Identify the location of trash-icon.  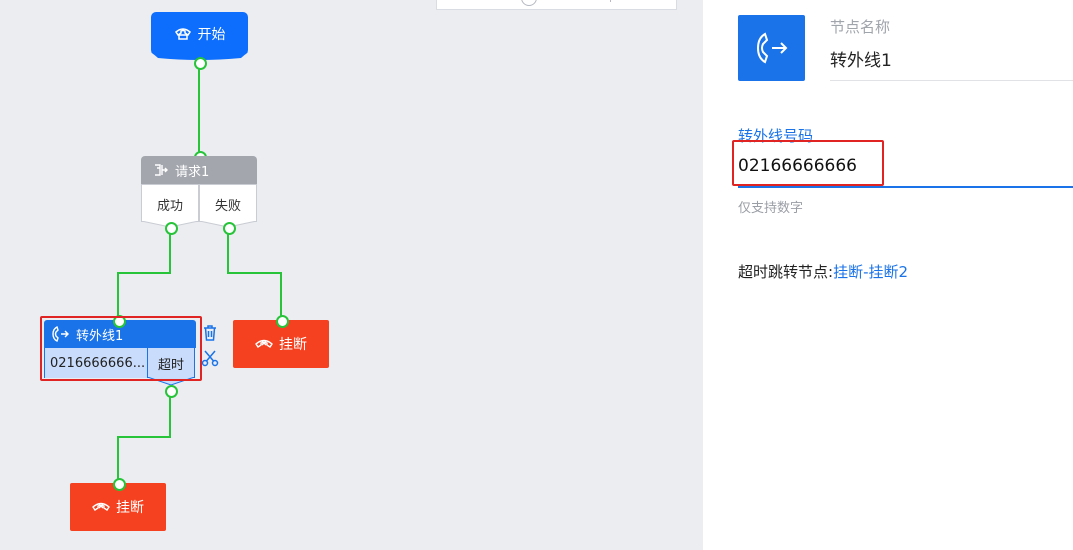
(210, 333).